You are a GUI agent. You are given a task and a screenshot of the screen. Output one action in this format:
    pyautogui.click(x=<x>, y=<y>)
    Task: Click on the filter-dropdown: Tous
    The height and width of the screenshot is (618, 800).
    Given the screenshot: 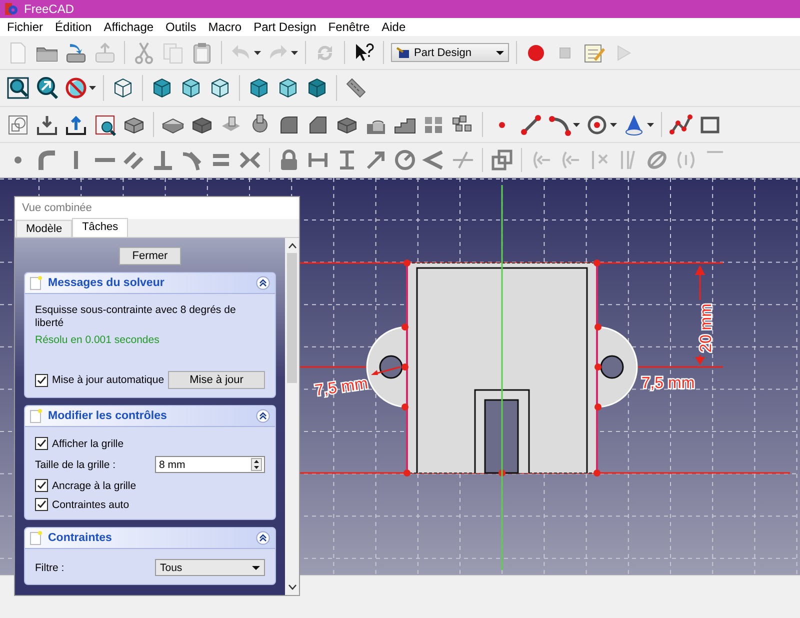 What is the action you would take?
    pyautogui.click(x=210, y=567)
    